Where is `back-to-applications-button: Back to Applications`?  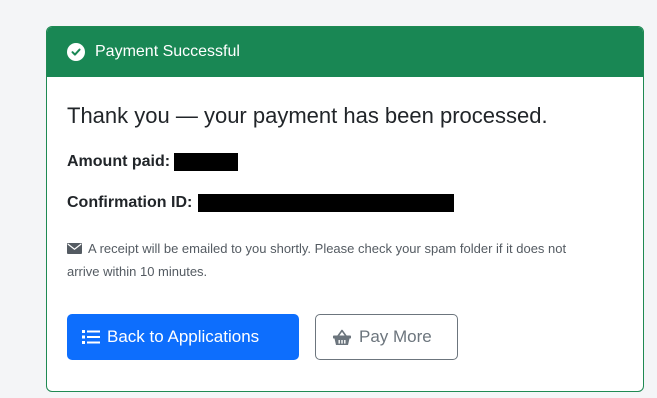
back-to-applications-button: Back to Applications is located at coordinates (183, 337).